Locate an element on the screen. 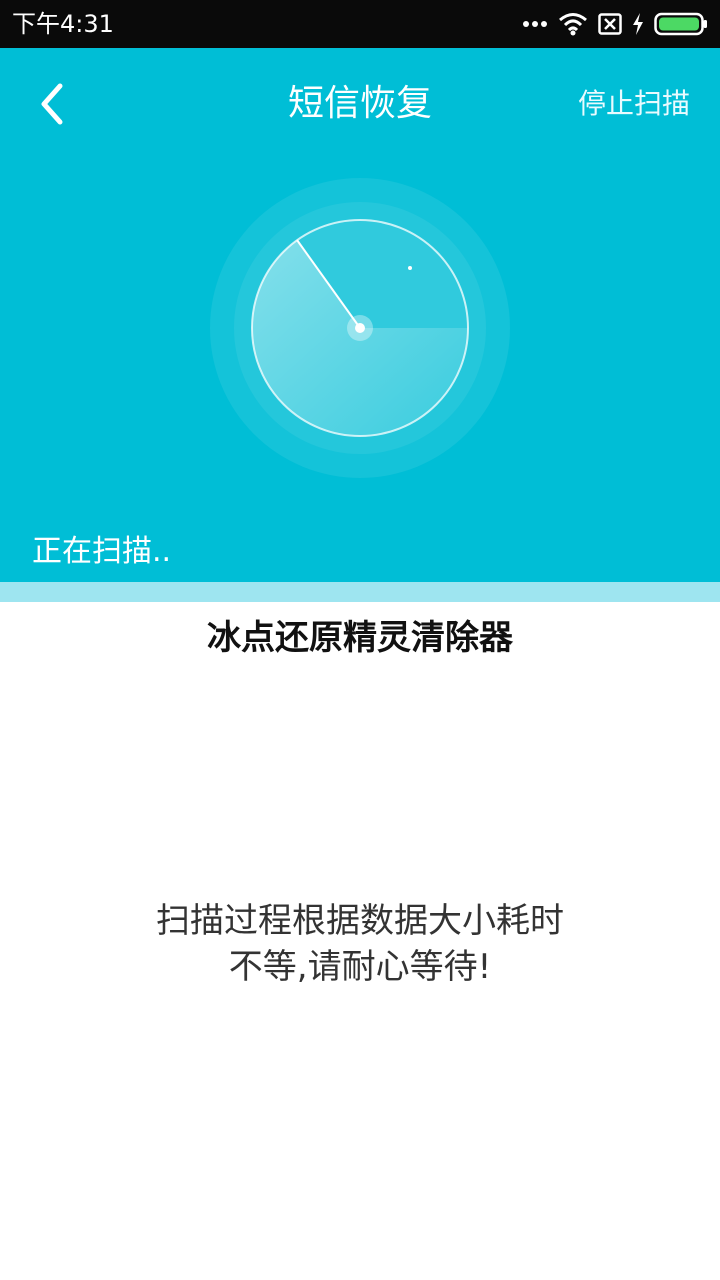 The image size is (720, 1280). status-bar: 下午4:31 is located at coordinates (360, 24).